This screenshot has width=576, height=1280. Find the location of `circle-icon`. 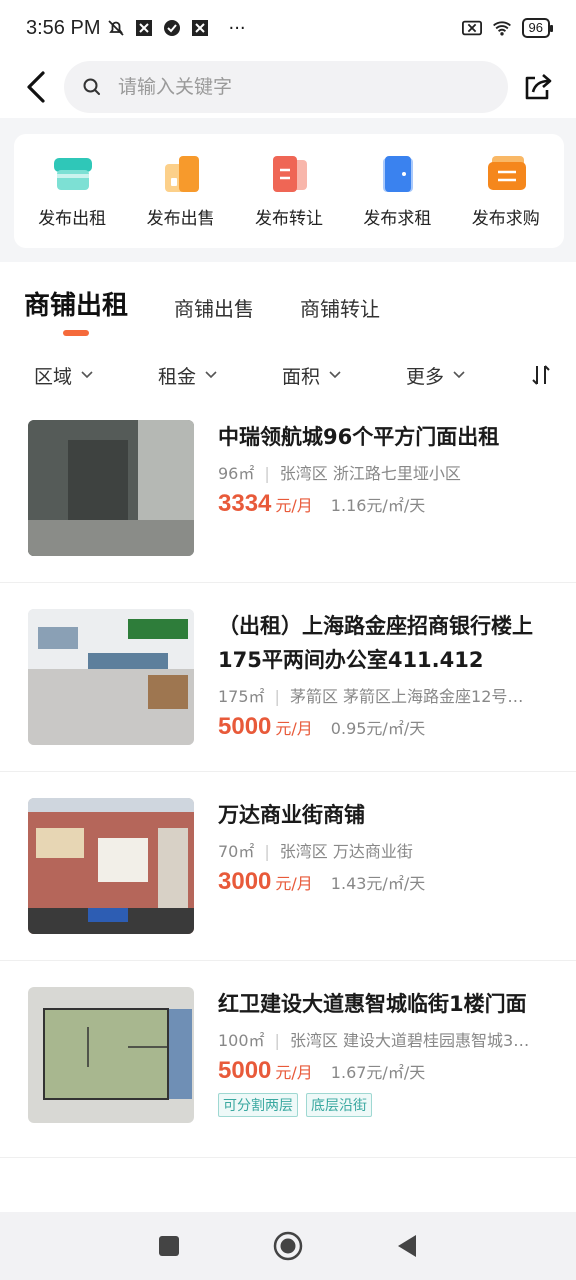

circle-icon is located at coordinates (288, 1246).